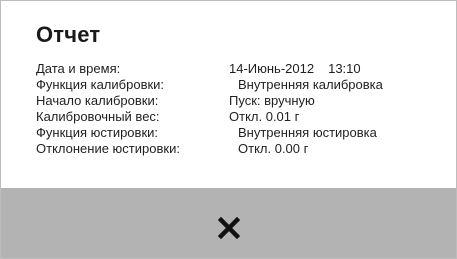 This screenshot has width=457, height=259. What do you see at coordinates (307, 132) in the screenshot?
I see `field-value: Внутренняя юстировка` at bounding box center [307, 132].